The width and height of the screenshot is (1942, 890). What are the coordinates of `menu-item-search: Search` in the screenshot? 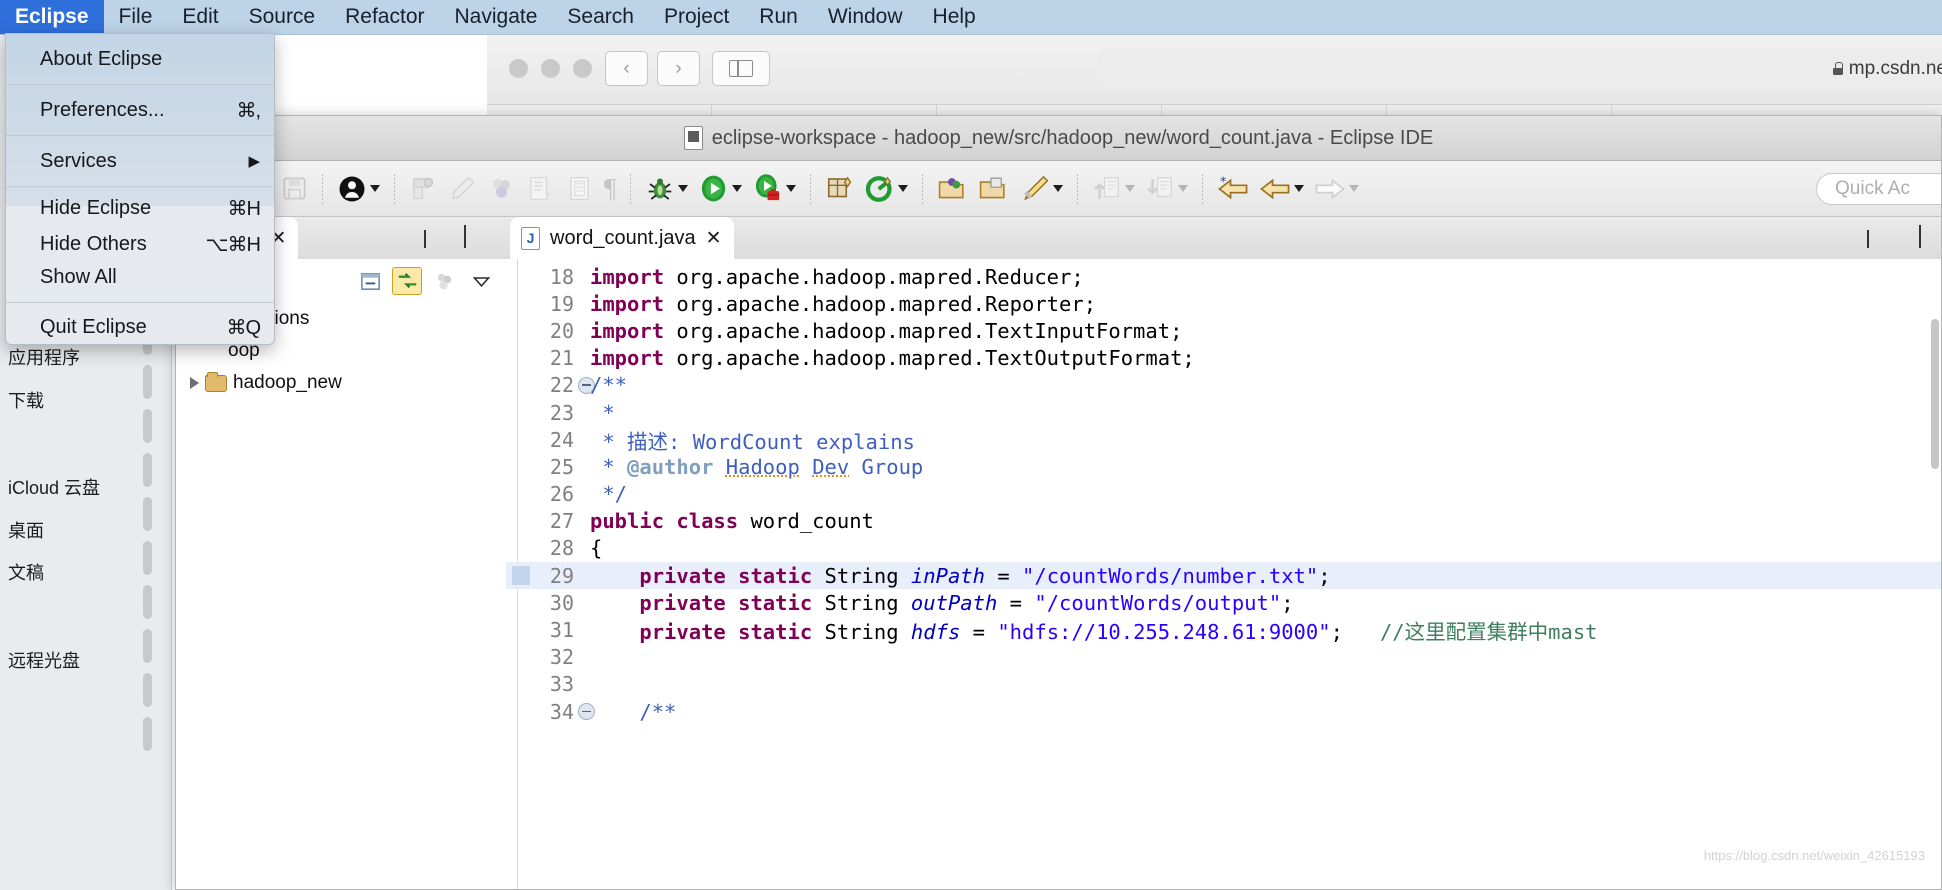 It's located at (600, 17).